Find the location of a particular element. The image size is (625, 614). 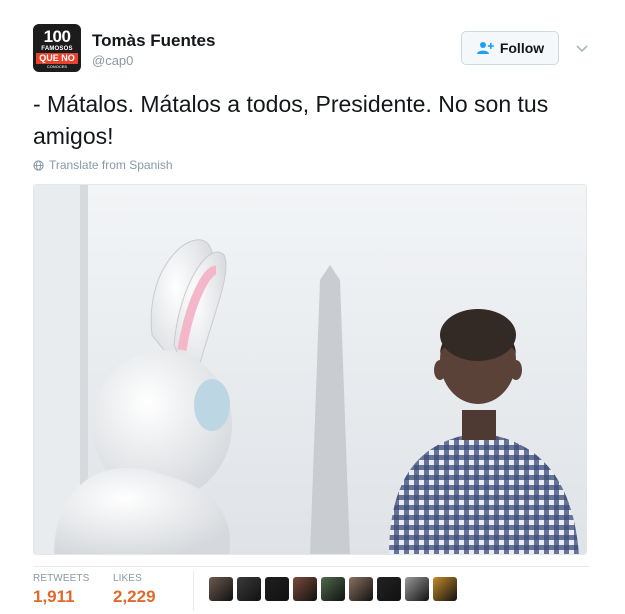

avatar-text-que-no: QUE NO is located at coordinates (57, 58).